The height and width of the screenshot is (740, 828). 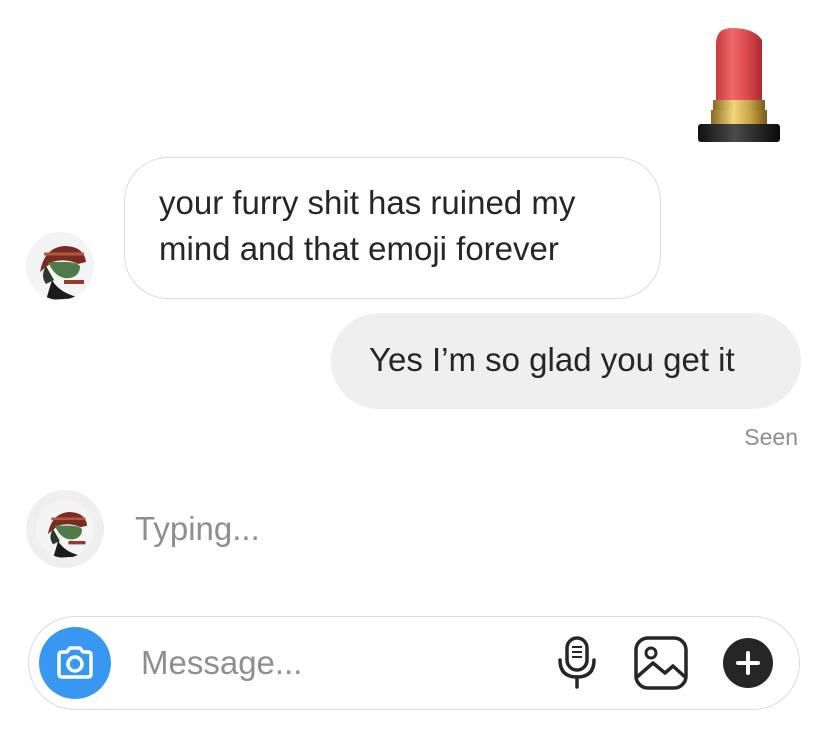 I want to click on image-gallery-icon, so click(x=661, y=663).